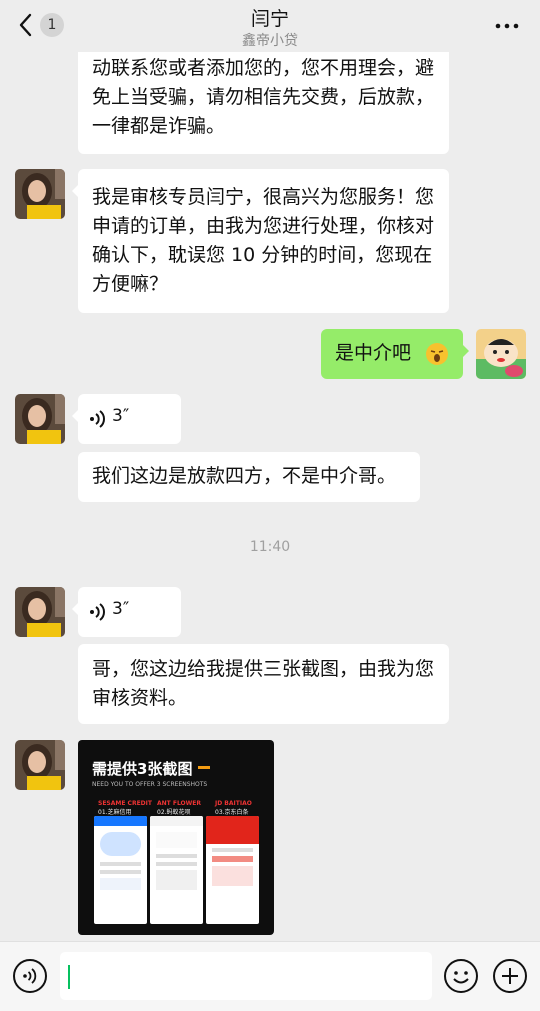 This screenshot has height=1011, width=540. What do you see at coordinates (510, 976) in the screenshot?
I see `add-more-icon` at bounding box center [510, 976].